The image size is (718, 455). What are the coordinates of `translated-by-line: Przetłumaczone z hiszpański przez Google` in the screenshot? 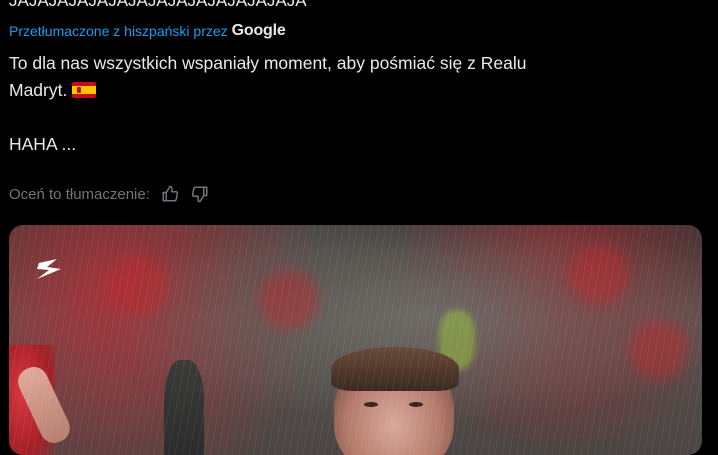 It's located at (147, 31).